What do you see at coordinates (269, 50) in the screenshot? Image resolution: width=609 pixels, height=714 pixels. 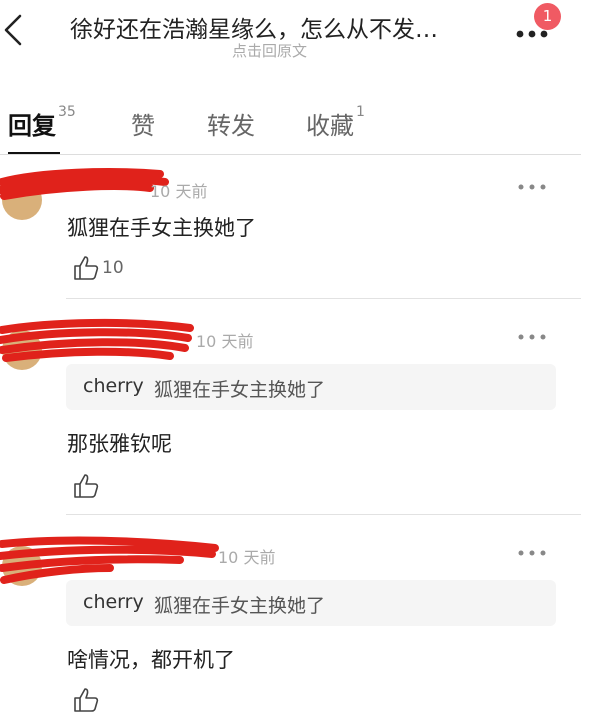 I see `back-to-original-link: 点击回原文` at bounding box center [269, 50].